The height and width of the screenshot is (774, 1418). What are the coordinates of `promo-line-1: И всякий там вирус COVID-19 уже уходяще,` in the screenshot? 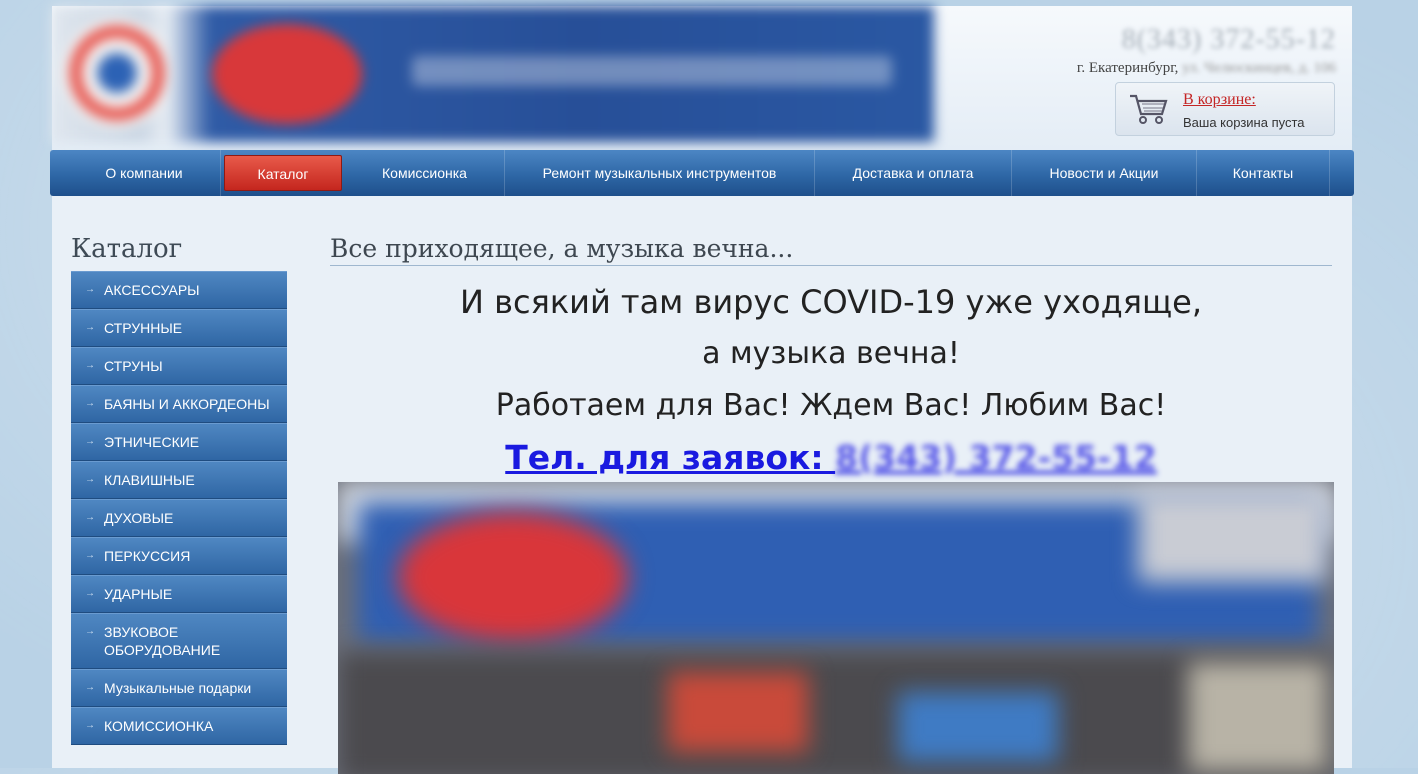 It's located at (831, 302).